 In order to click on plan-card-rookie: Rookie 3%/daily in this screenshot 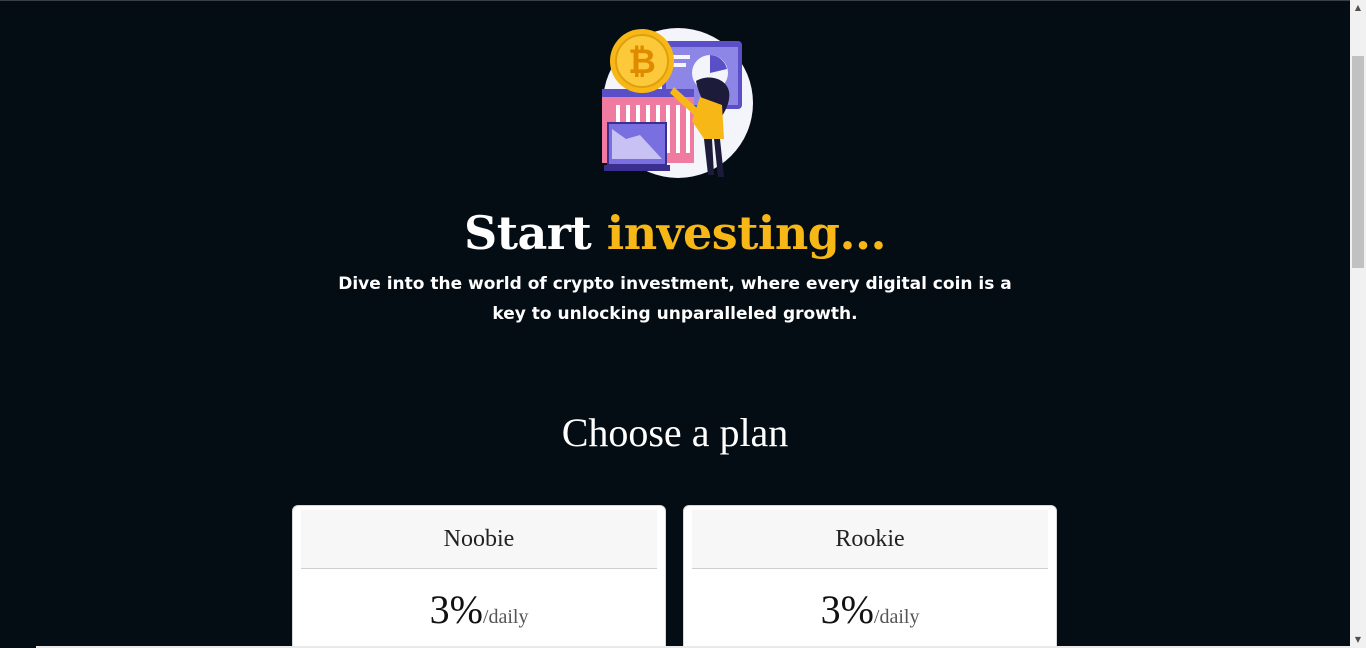, I will do `click(870, 576)`.